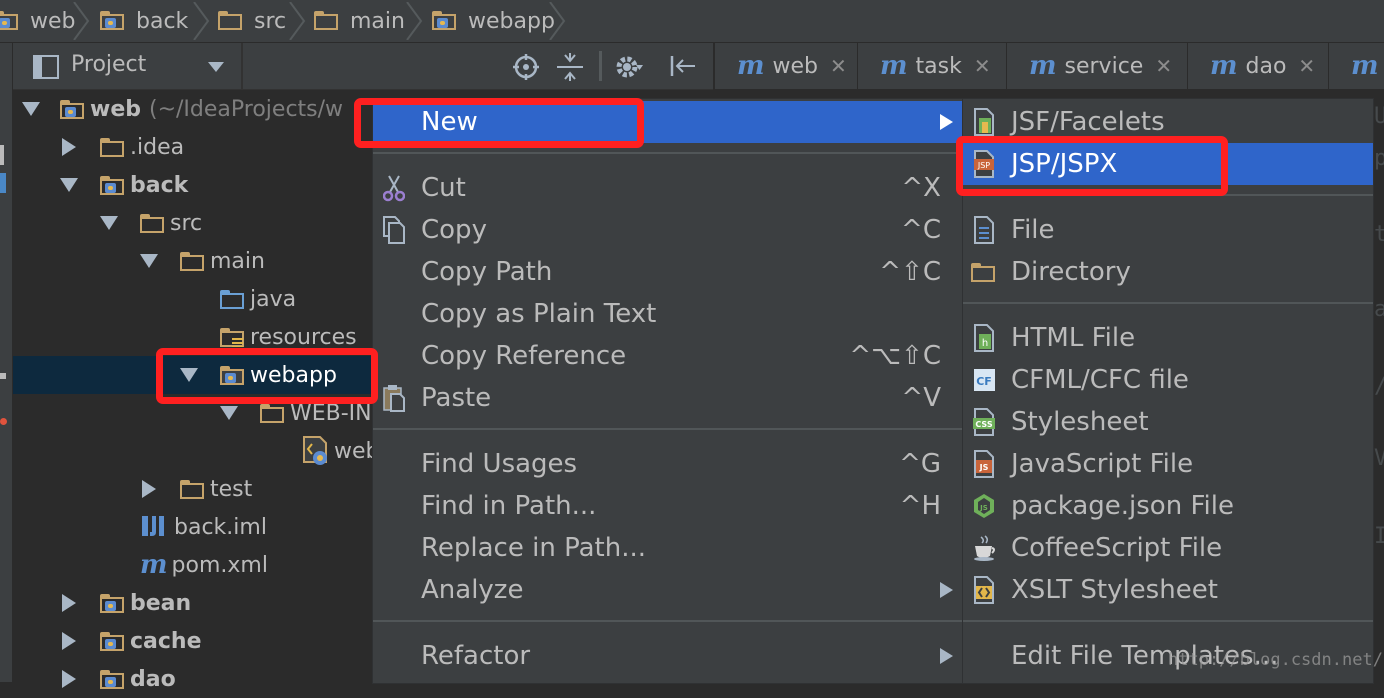 This screenshot has height=698, width=1384. I want to click on tree-item-web-xml: web, so click(341, 451).